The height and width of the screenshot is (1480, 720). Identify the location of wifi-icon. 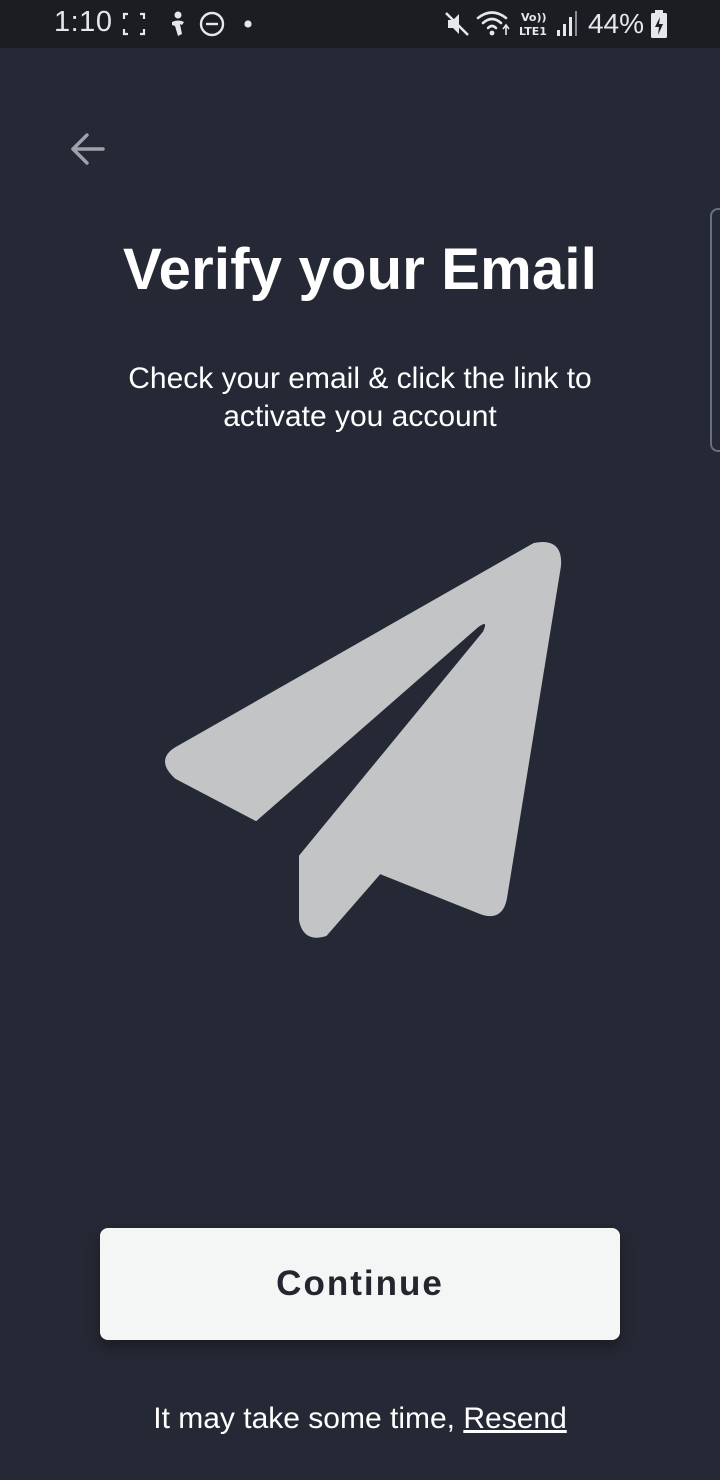
(493, 23).